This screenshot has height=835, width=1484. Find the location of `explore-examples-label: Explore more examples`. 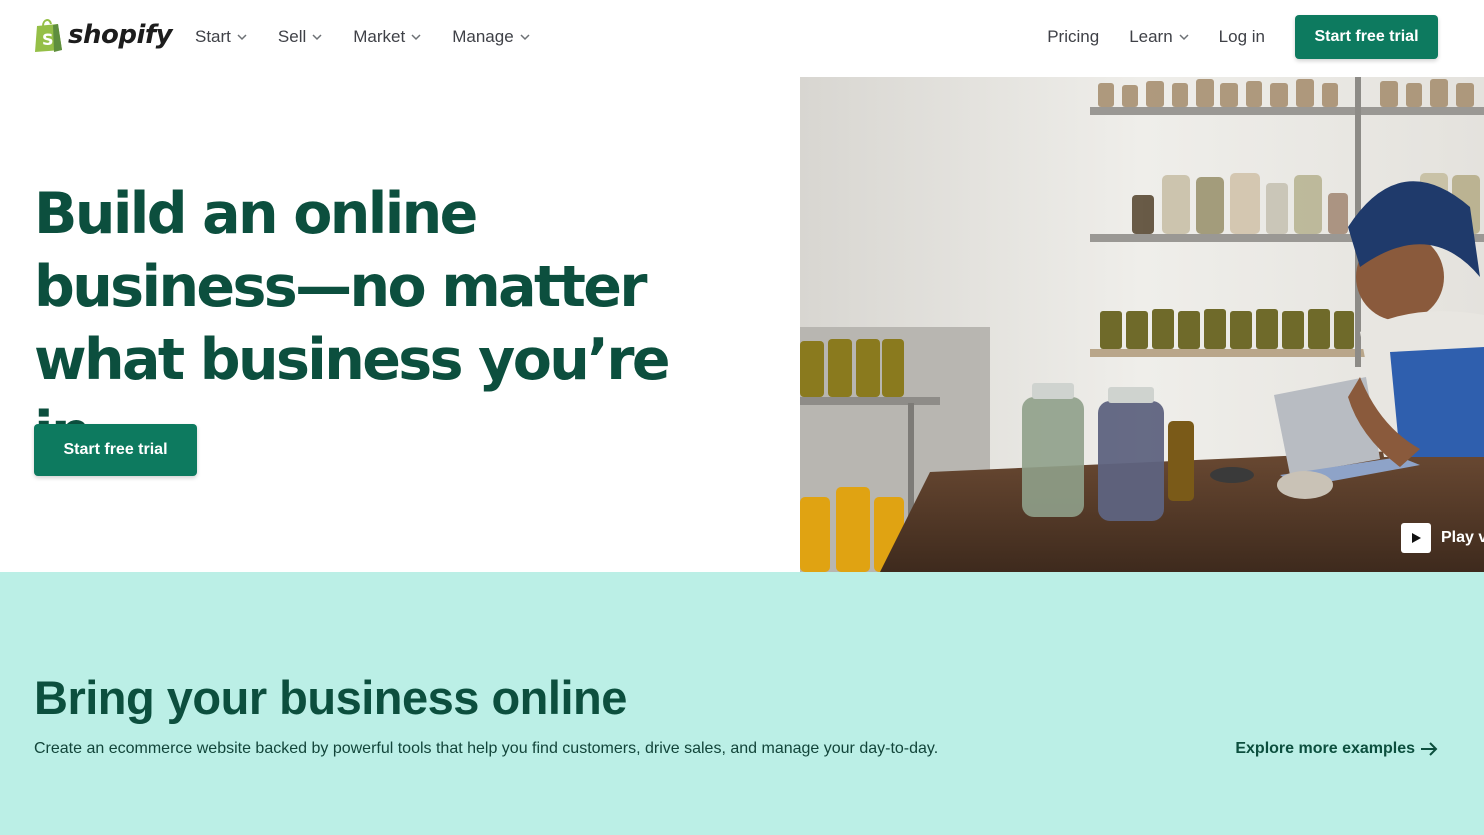

explore-examples-label: Explore more examples is located at coordinates (1325, 748).